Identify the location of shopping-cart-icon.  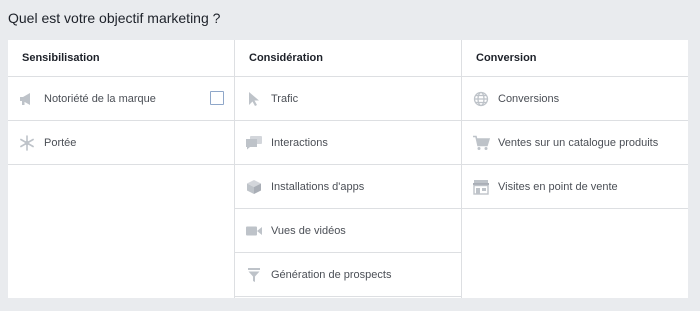
(481, 143).